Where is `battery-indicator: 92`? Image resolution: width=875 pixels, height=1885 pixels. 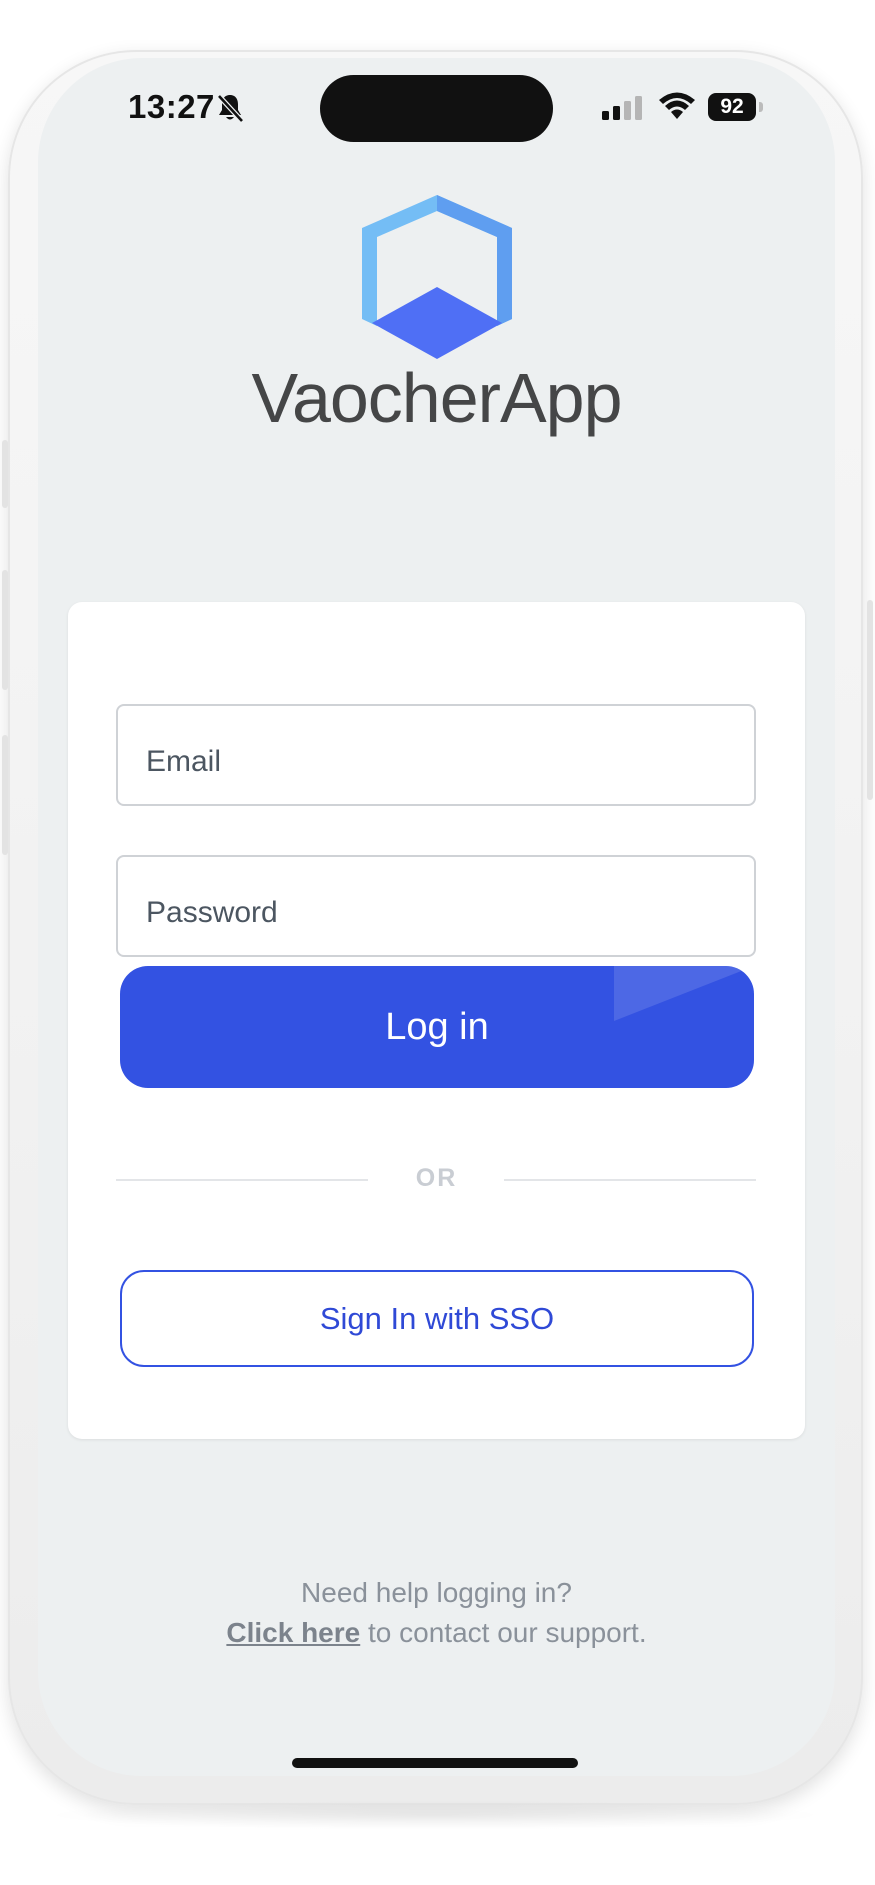
battery-indicator: 92 is located at coordinates (732, 107).